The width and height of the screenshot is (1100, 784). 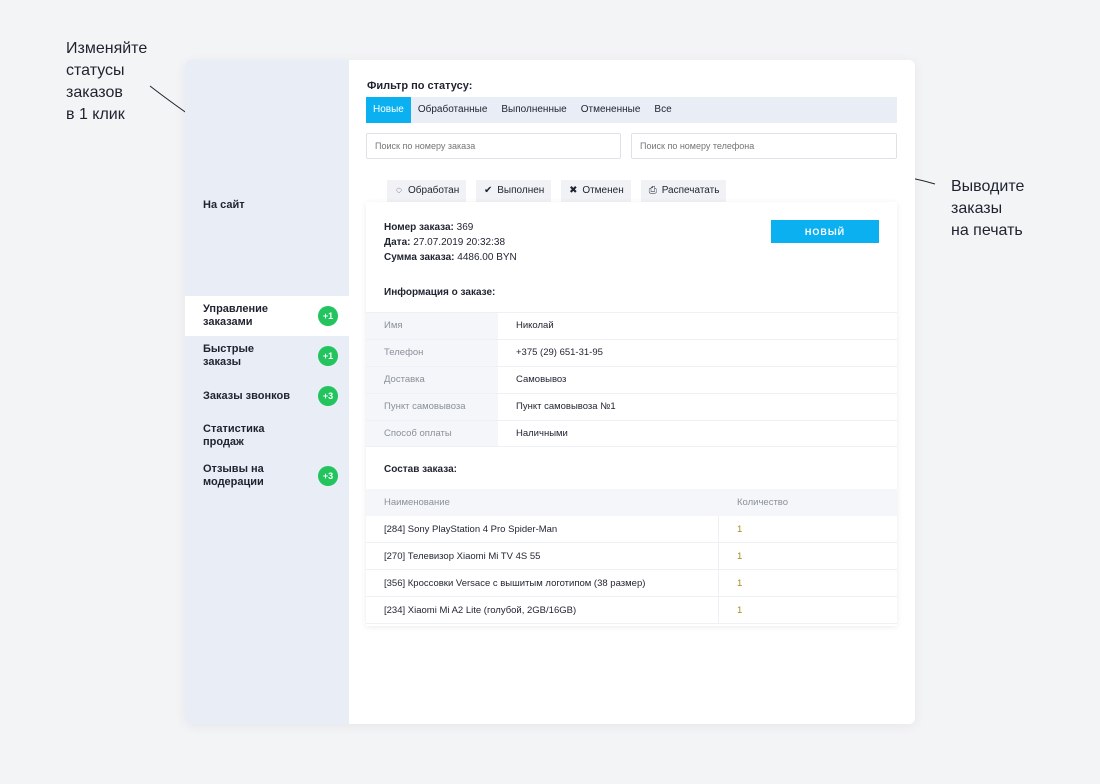 What do you see at coordinates (246, 395) in the screenshot?
I see `sidebar-item-label: Заказы звонков` at bounding box center [246, 395].